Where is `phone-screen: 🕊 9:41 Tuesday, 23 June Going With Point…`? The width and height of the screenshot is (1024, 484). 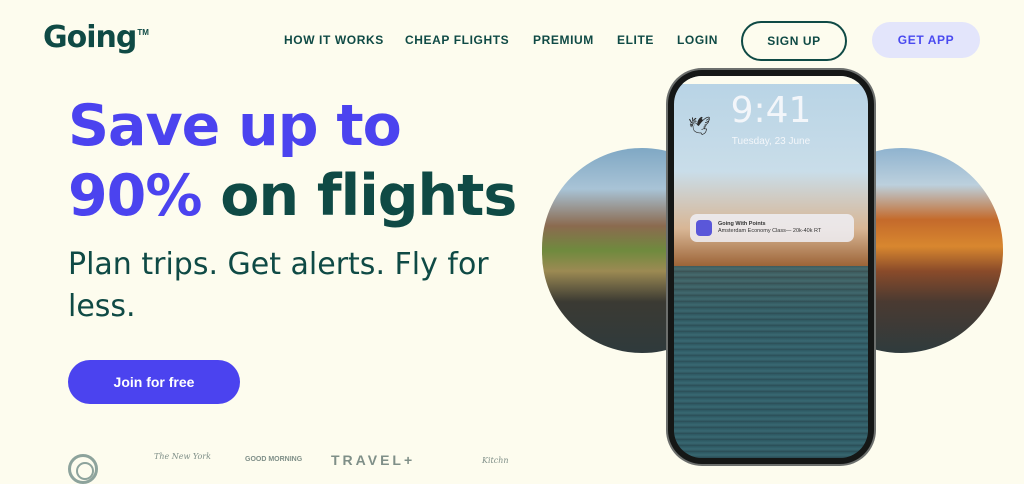
phone-screen: 🕊 9:41 Tuesday, 23 June Going With Point… is located at coordinates (771, 267).